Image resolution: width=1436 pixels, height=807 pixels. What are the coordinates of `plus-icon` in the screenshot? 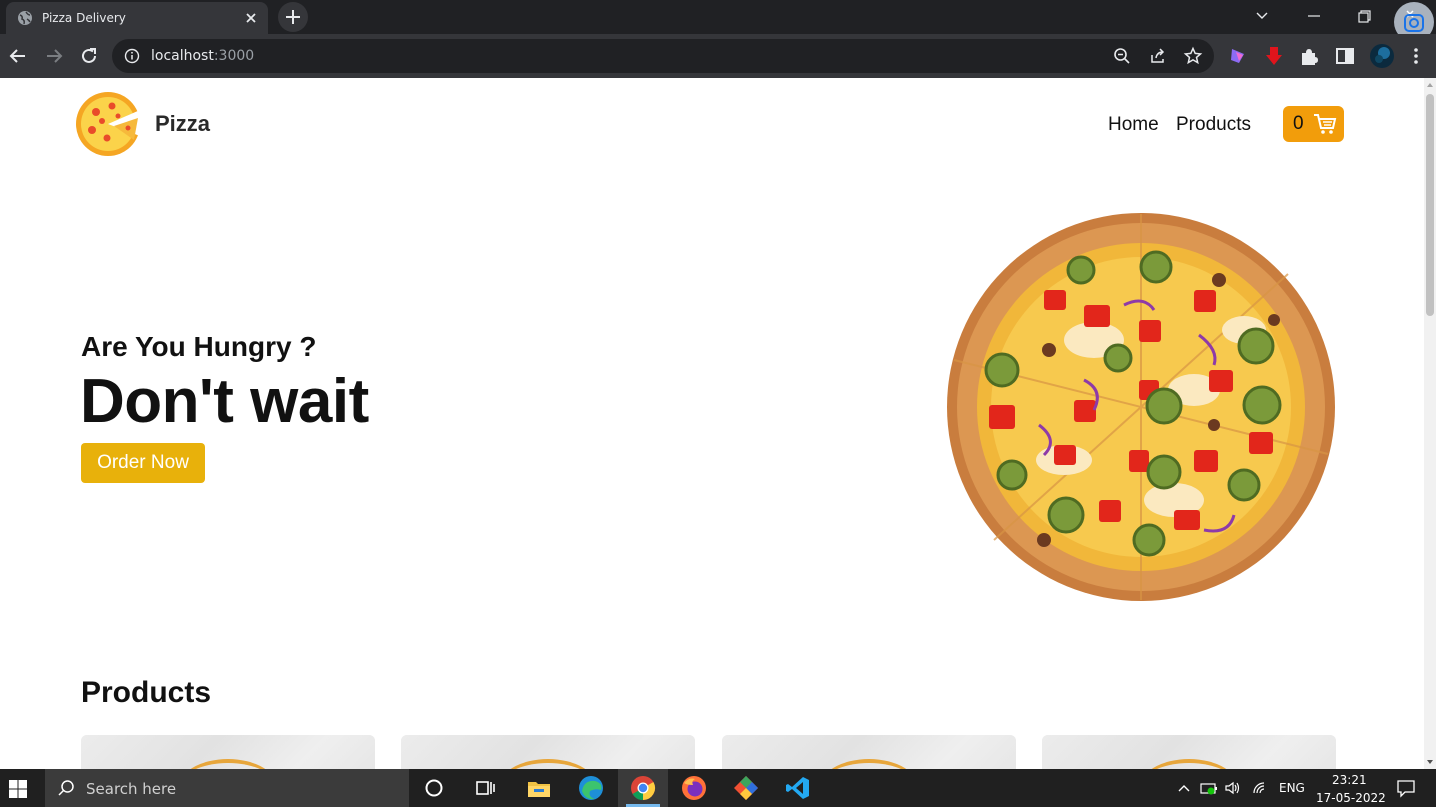 It's located at (293, 17).